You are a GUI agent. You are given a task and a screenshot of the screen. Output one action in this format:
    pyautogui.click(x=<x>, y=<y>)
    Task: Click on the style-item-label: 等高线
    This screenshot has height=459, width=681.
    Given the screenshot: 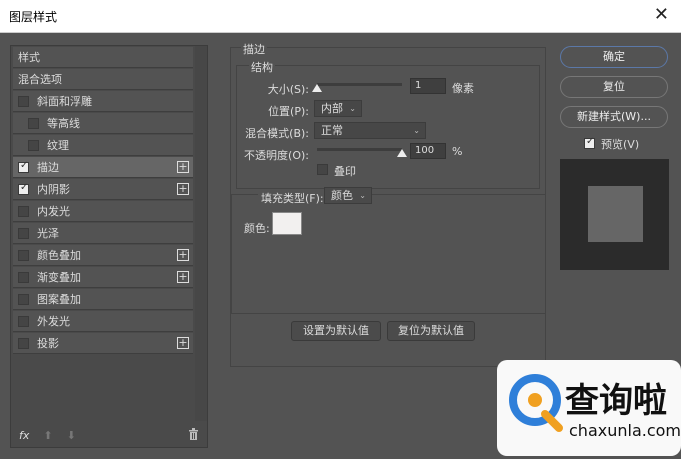 What is the action you would take?
    pyautogui.click(x=63, y=123)
    